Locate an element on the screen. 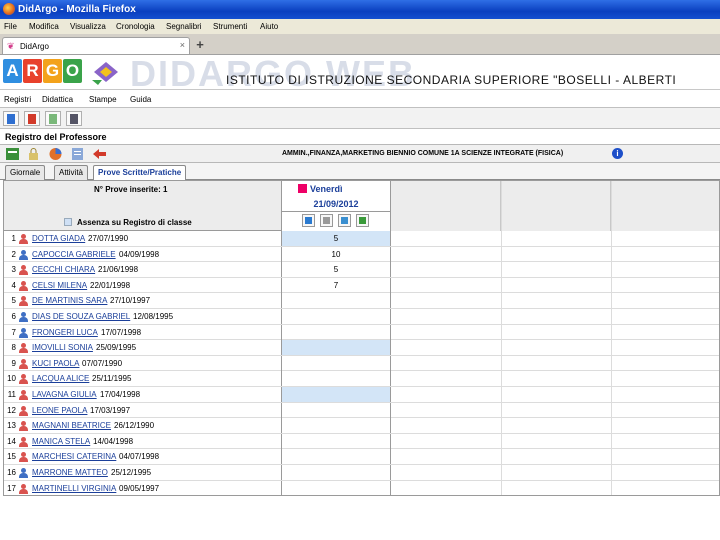 The width and height of the screenshot is (720, 540). table-row: 13 MAGNANI BEATRICE 26/12/1990 is located at coordinates (361, 426).